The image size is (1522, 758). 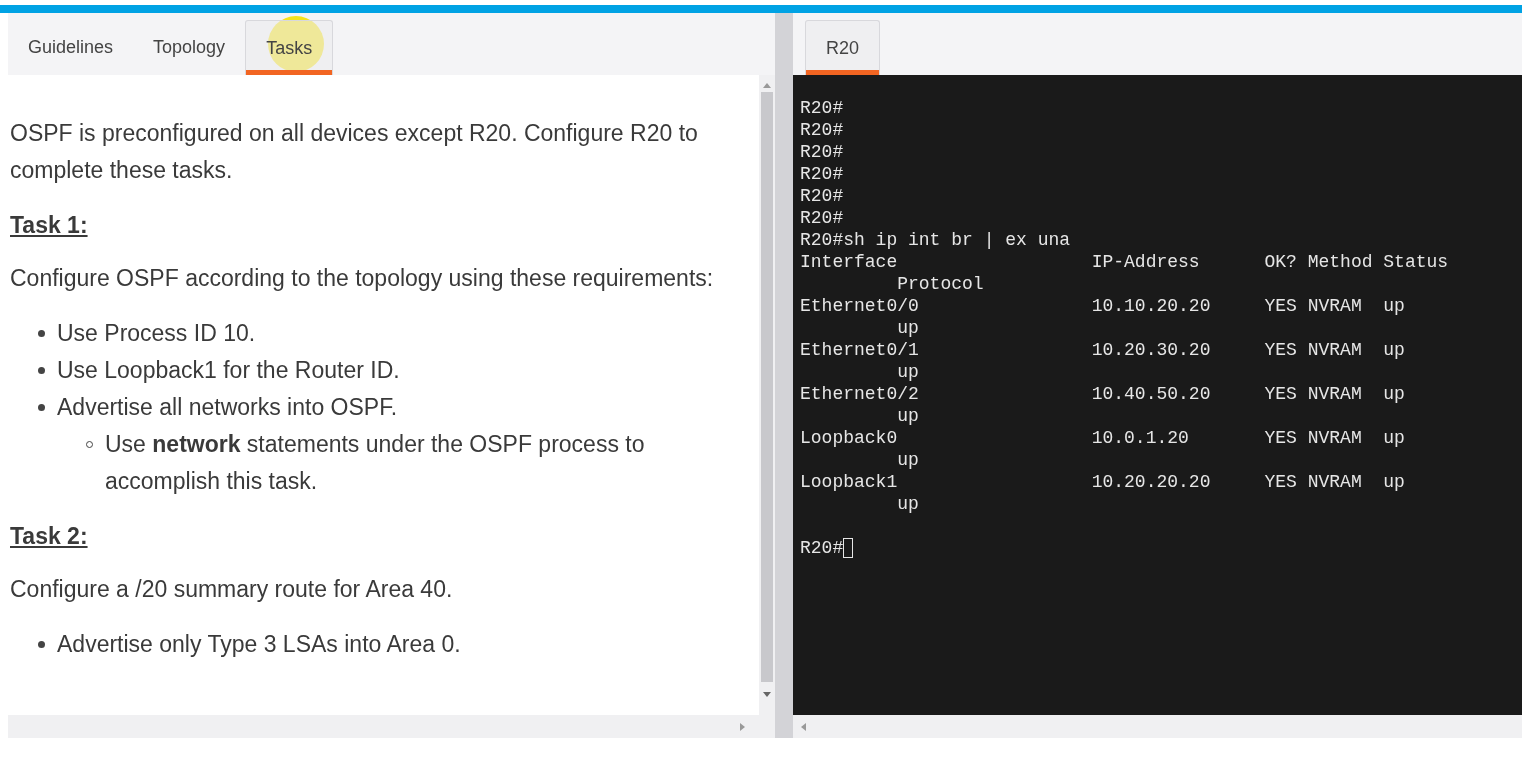 What do you see at coordinates (843, 47) in the screenshot?
I see `tab: R20` at bounding box center [843, 47].